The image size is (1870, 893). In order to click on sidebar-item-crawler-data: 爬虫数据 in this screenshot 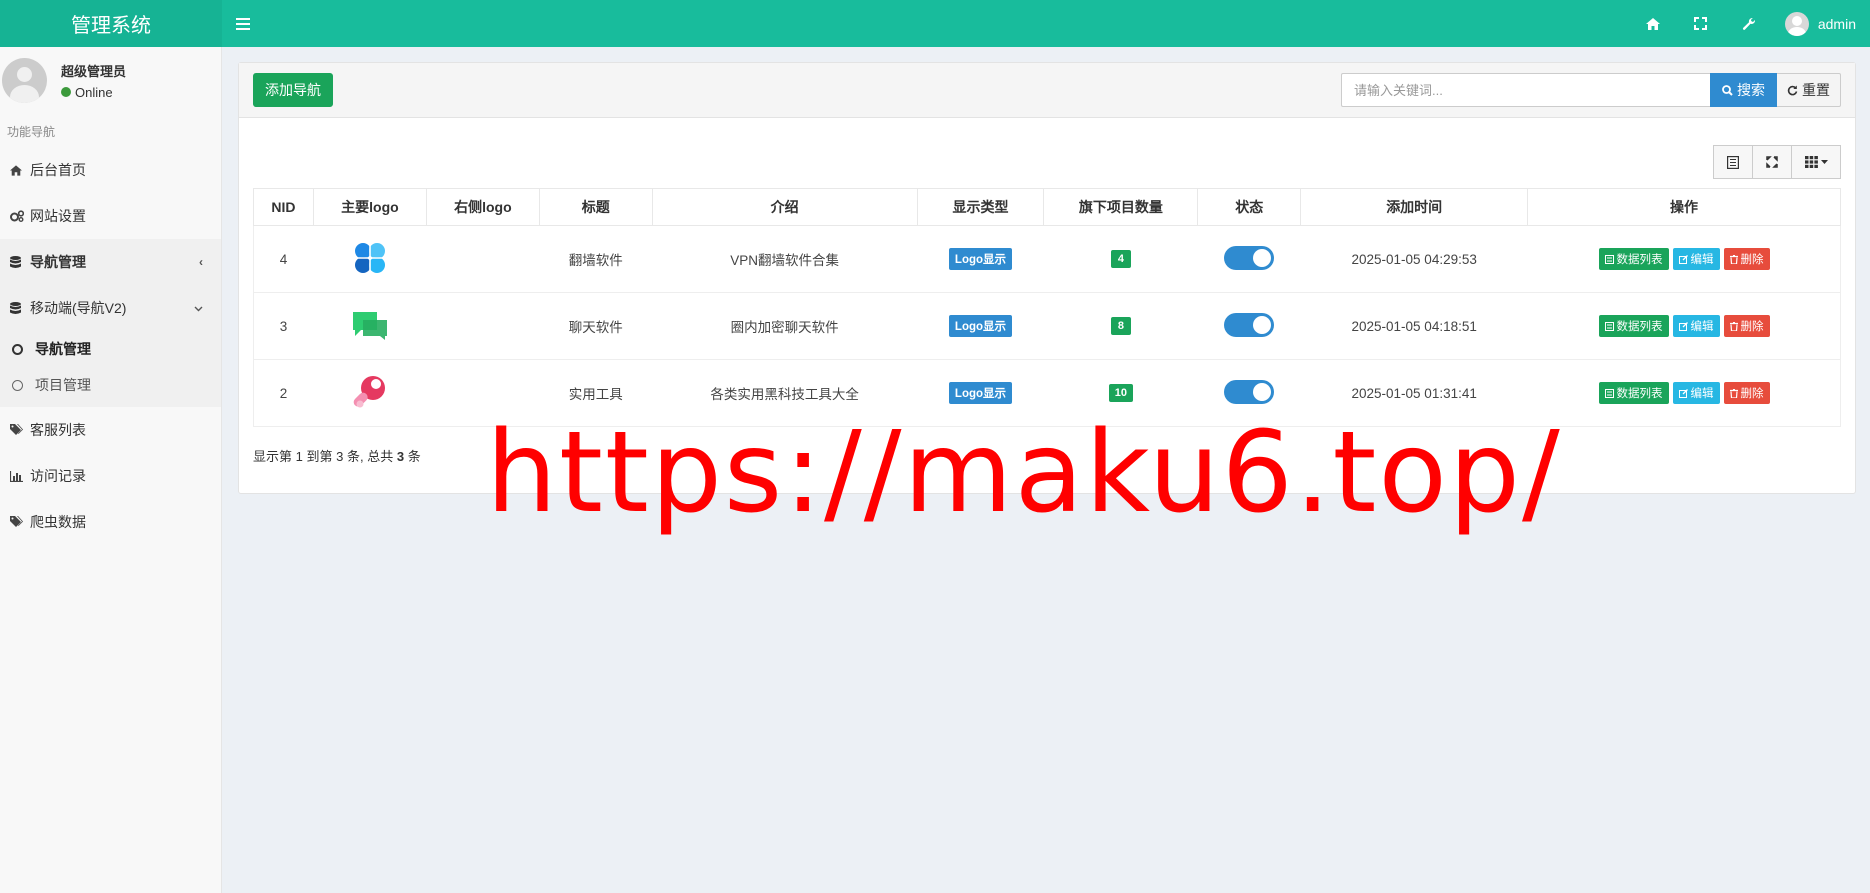, I will do `click(110, 522)`.